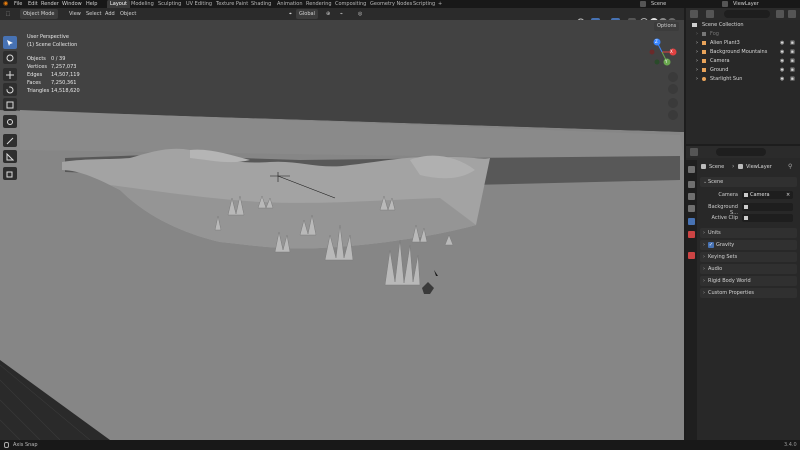 The image size is (800, 450). What do you see at coordinates (290, 4) in the screenshot?
I see `tab-animation: Animation` at bounding box center [290, 4].